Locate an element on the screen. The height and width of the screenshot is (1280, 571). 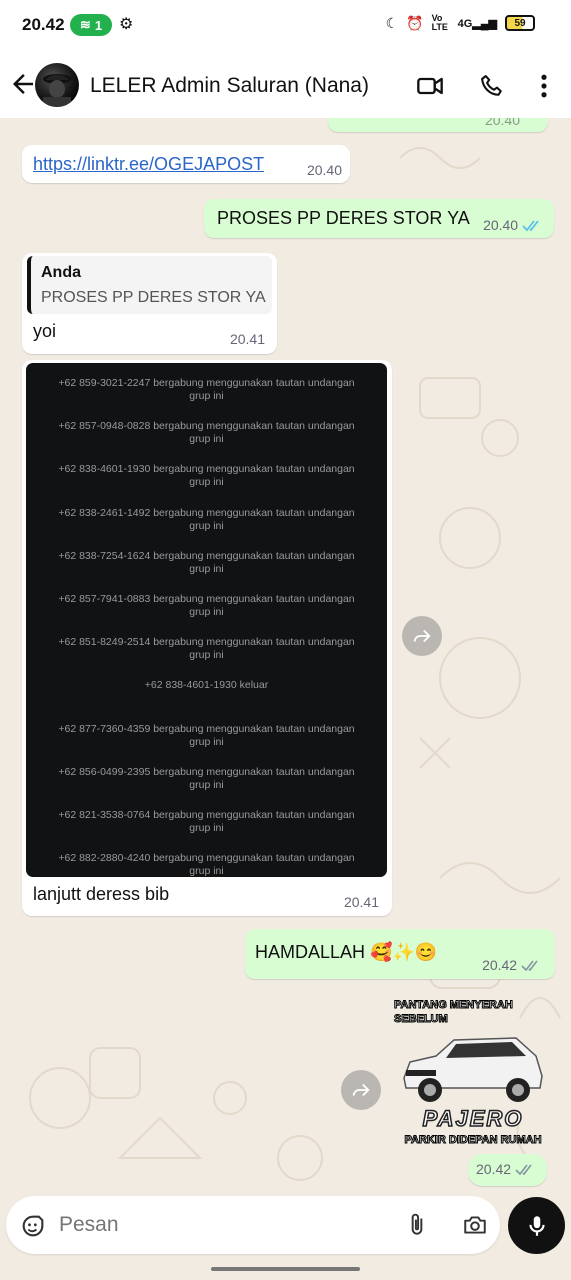
screenshot-line: +62 838-4601-1930 keluar is located at coordinates (206, 685).